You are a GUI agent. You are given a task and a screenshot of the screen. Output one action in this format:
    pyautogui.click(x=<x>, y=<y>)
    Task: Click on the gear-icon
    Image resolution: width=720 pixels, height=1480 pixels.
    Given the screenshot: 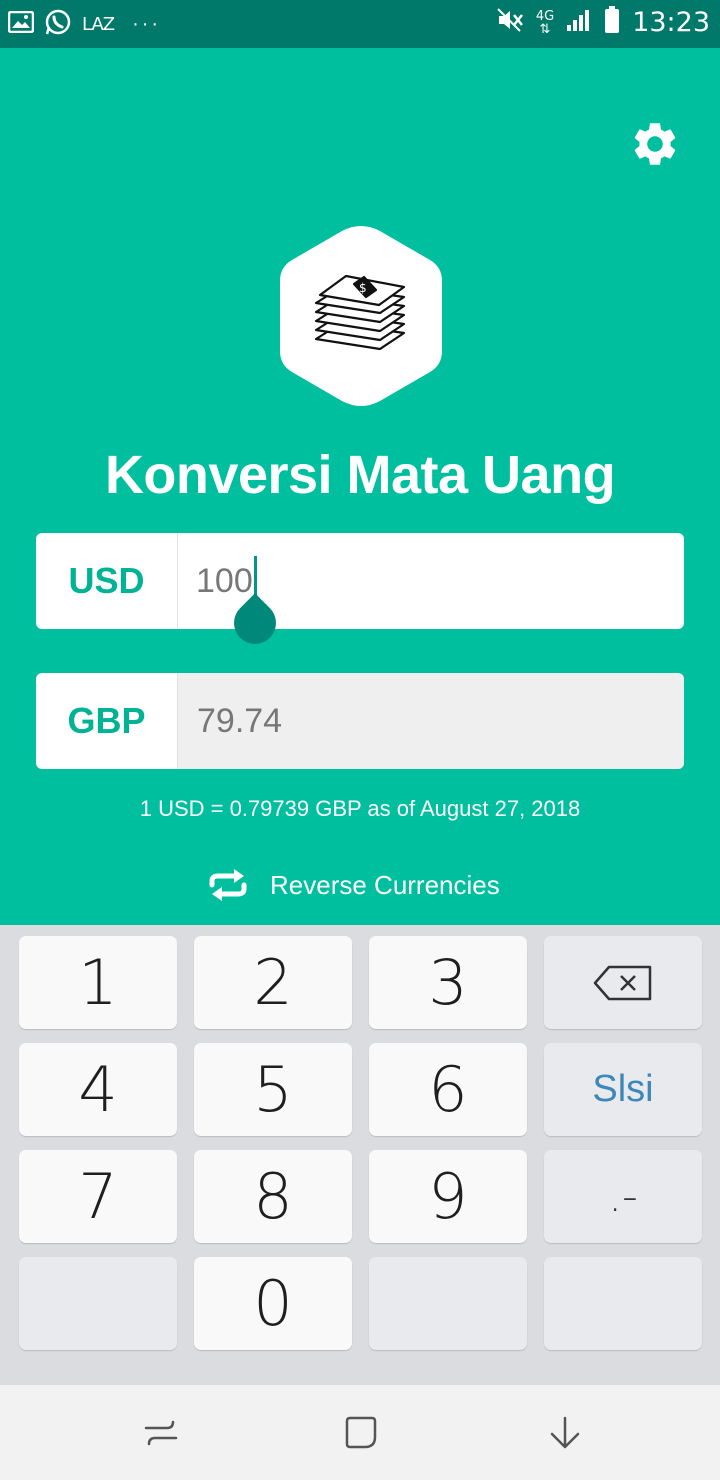 What is the action you would take?
    pyautogui.click(x=655, y=144)
    